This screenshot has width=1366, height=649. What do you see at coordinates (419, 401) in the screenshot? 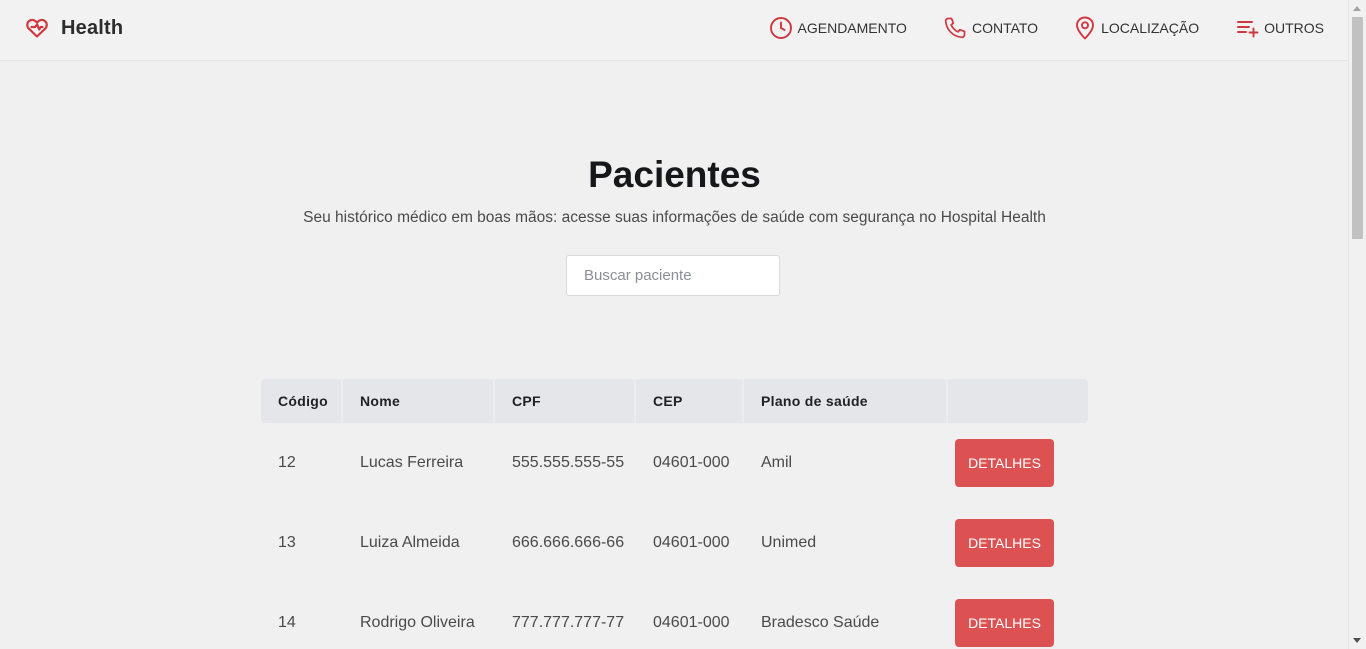
I see `column-header-nome: Nome` at bounding box center [419, 401].